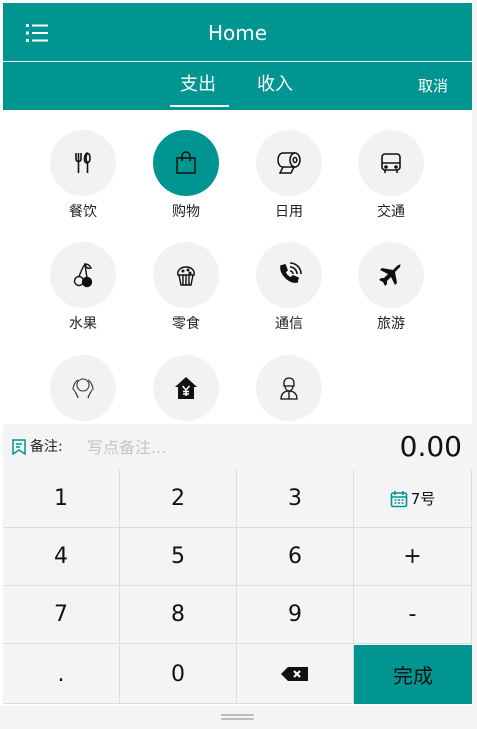 This screenshot has height=729, width=477. What do you see at coordinates (295, 615) in the screenshot?
I see `key-9: 9` at bounding box center [295, 615].